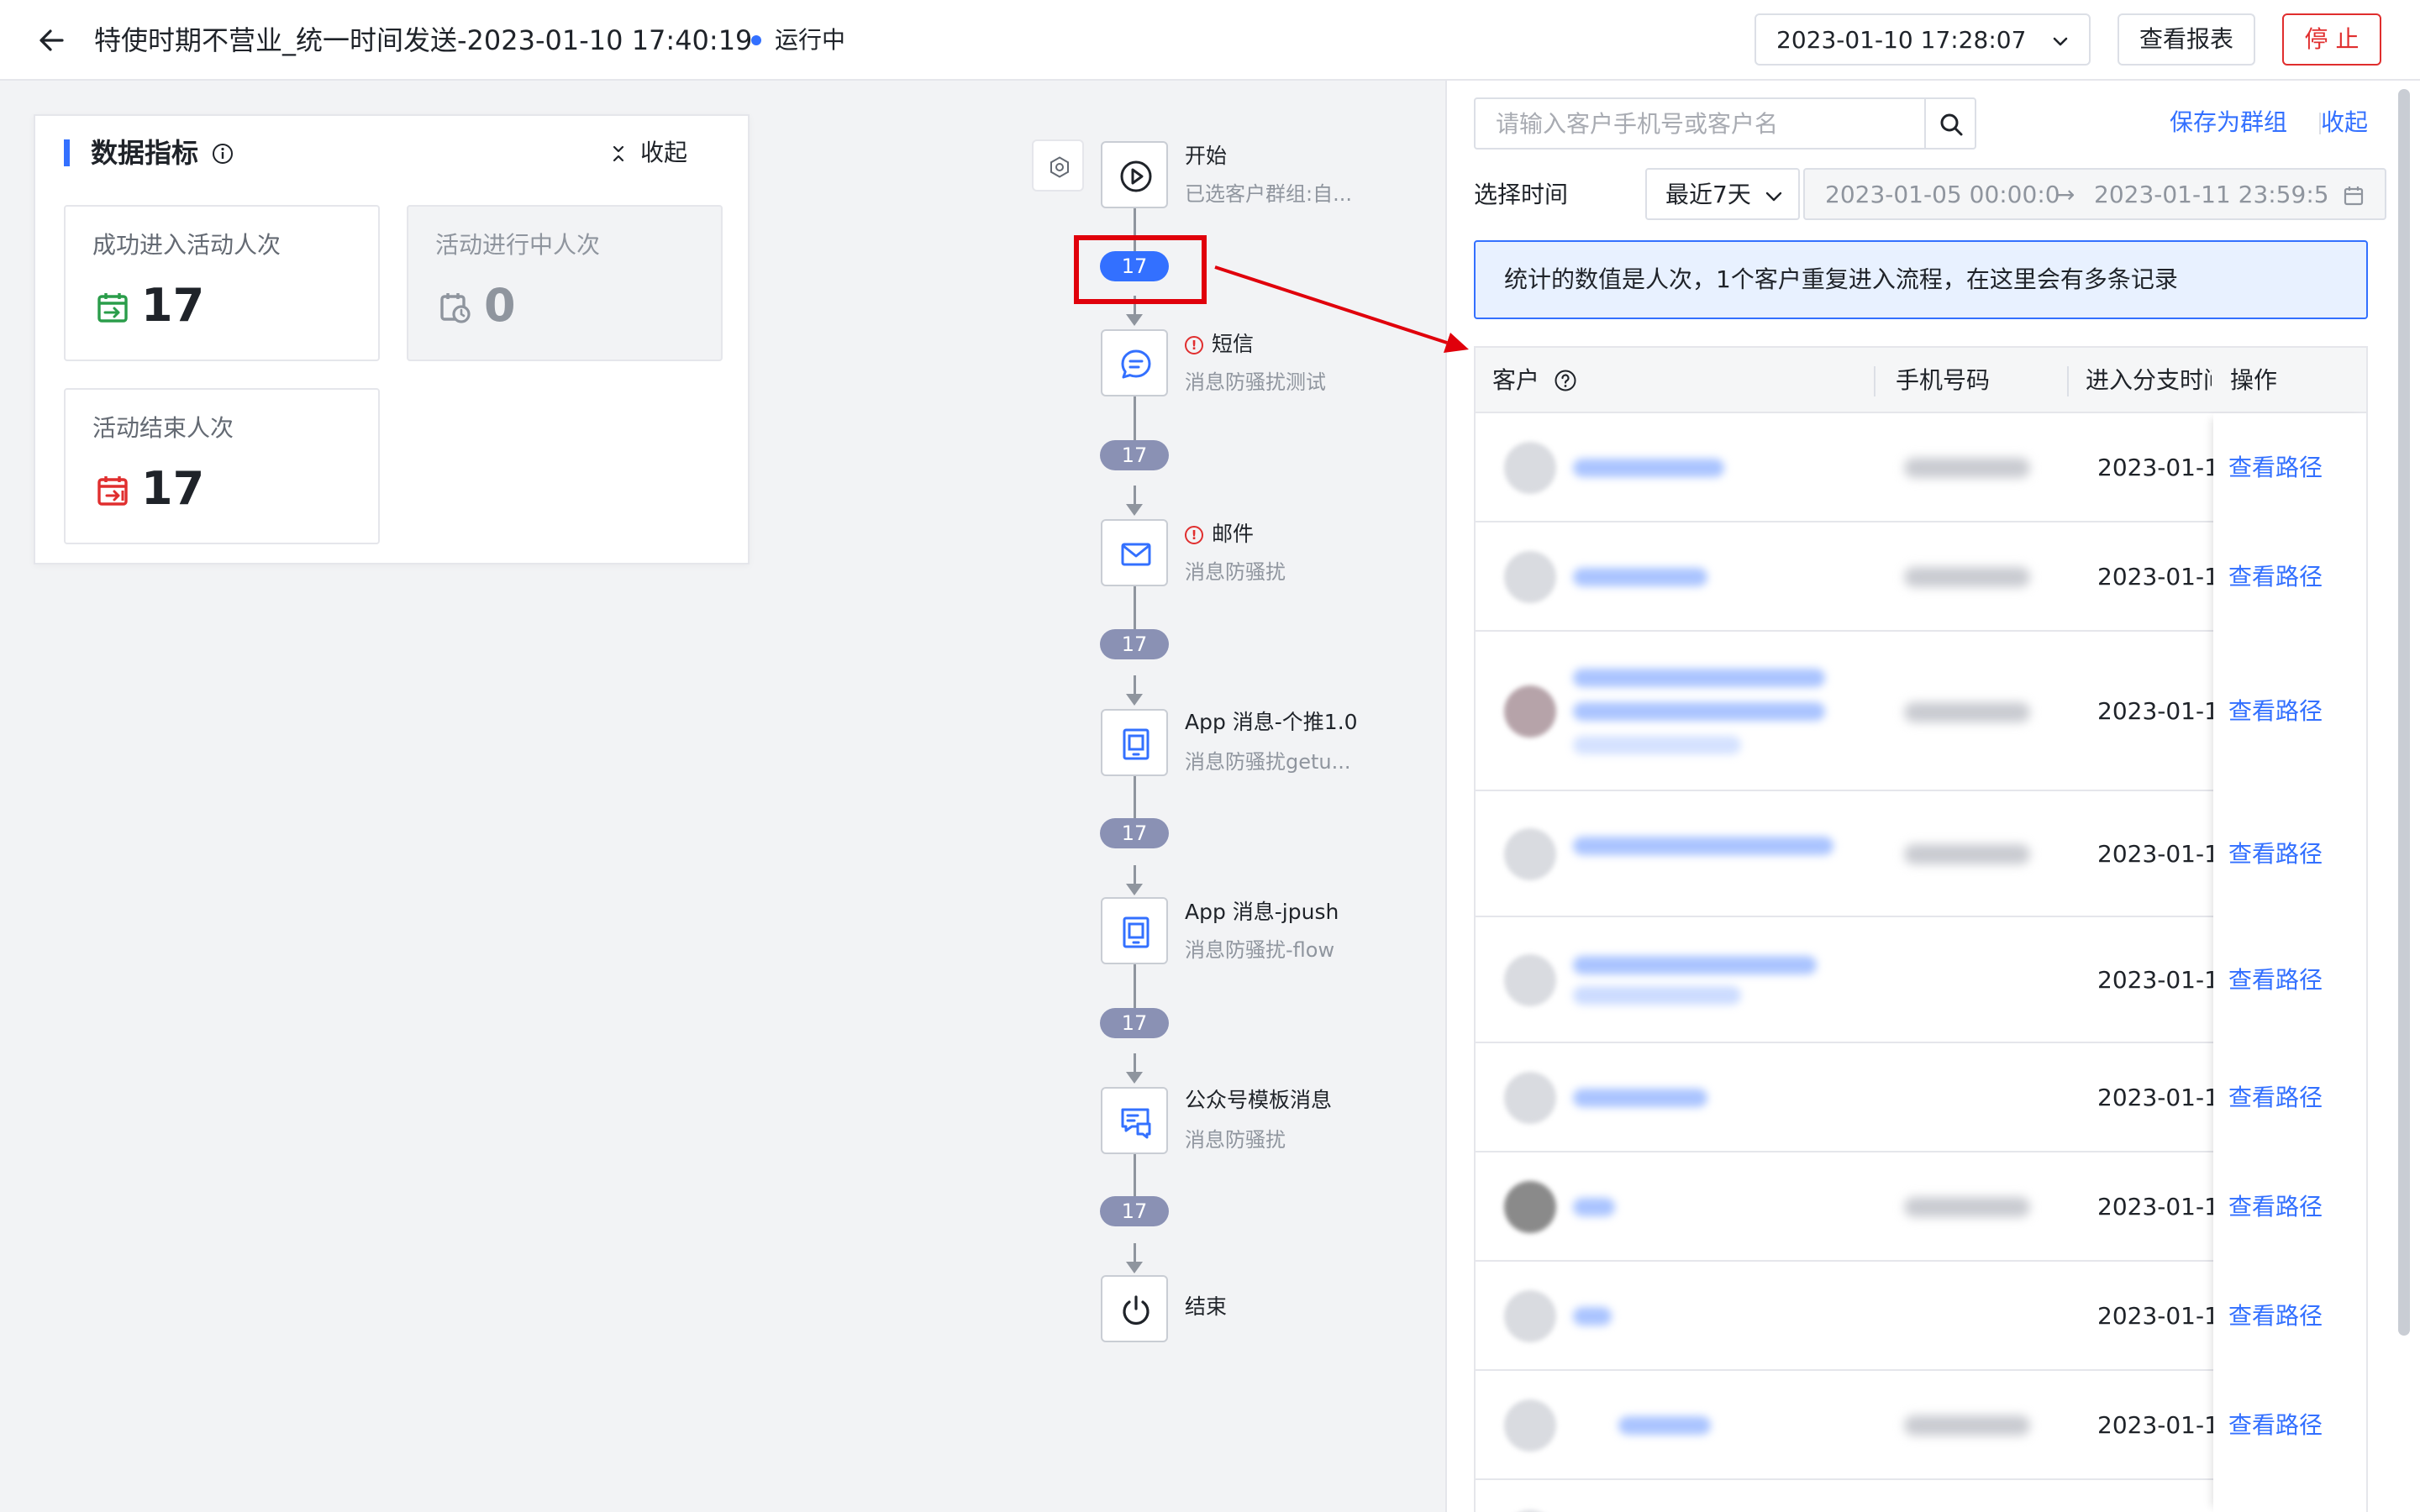 This screenshot has height=1512, width=2420. I want to click on flow-node-wechat-template, so click(1134, 1120).